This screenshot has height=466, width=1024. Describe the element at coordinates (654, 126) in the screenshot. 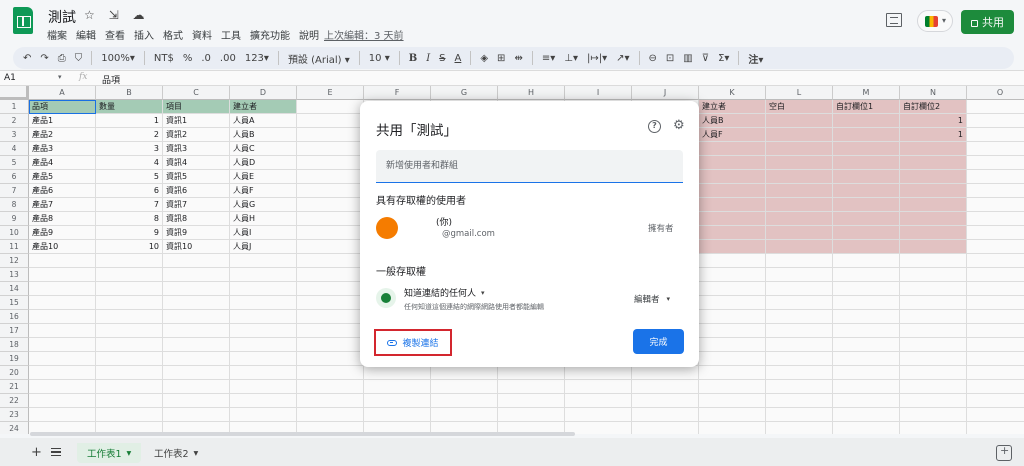

I see `help-icon: ?` at that location.